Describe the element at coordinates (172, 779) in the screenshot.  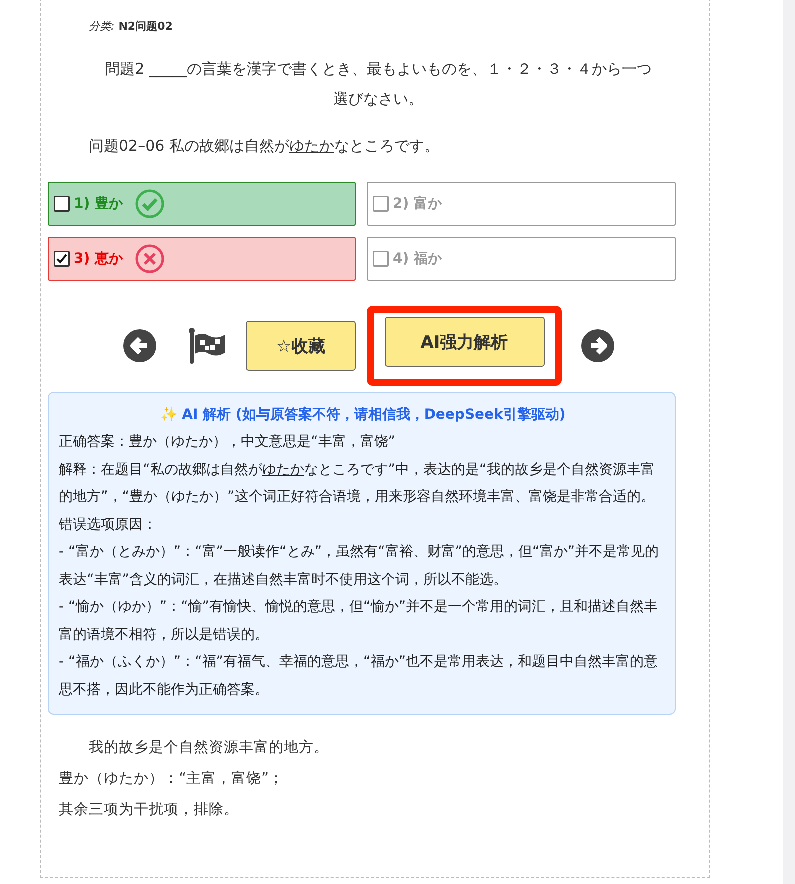
I see `explanation-text: 豊か（ゆたか）：“主富，富饶”；` at that location.